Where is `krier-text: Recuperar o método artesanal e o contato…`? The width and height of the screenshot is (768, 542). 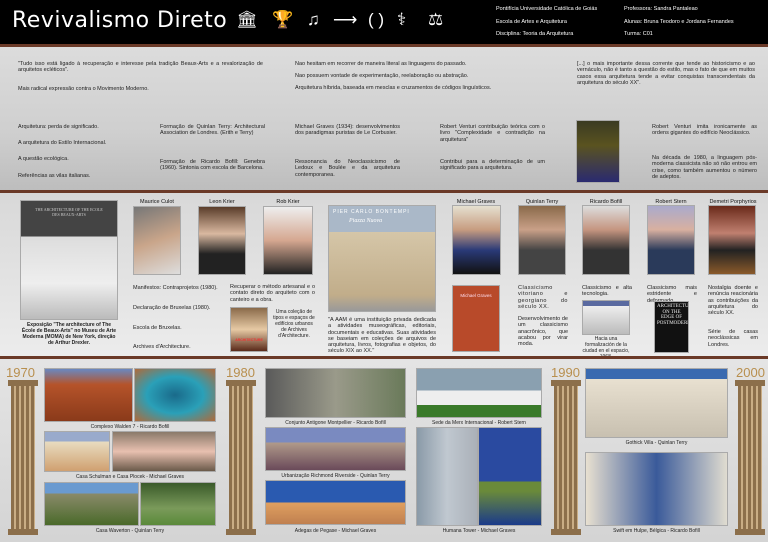
krier-text: Recuperar o método artesanal e o contato… is located at coordinates (272, 293).